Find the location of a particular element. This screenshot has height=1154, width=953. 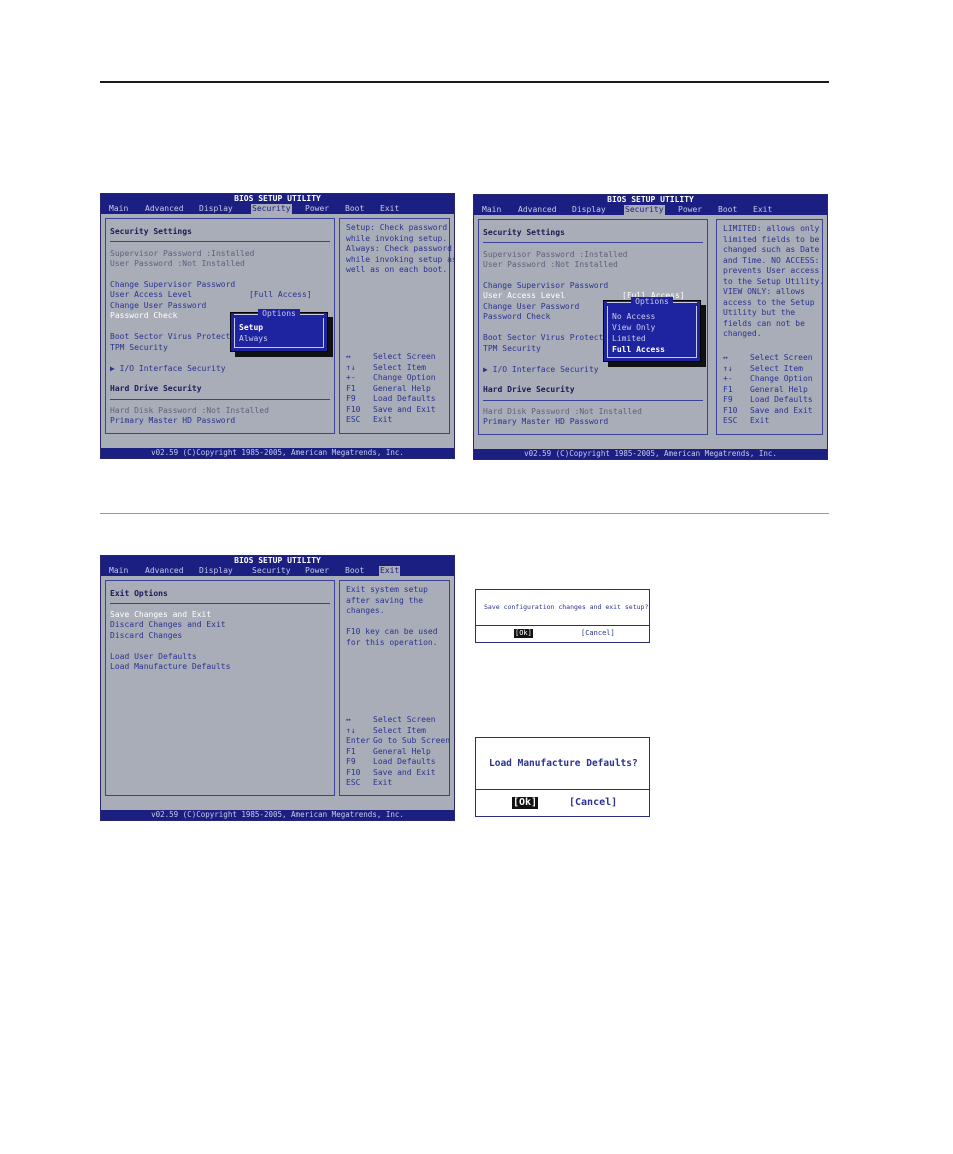

hard-drive-security-heading: Hard Drive Security is located at coordinates (156, 388).